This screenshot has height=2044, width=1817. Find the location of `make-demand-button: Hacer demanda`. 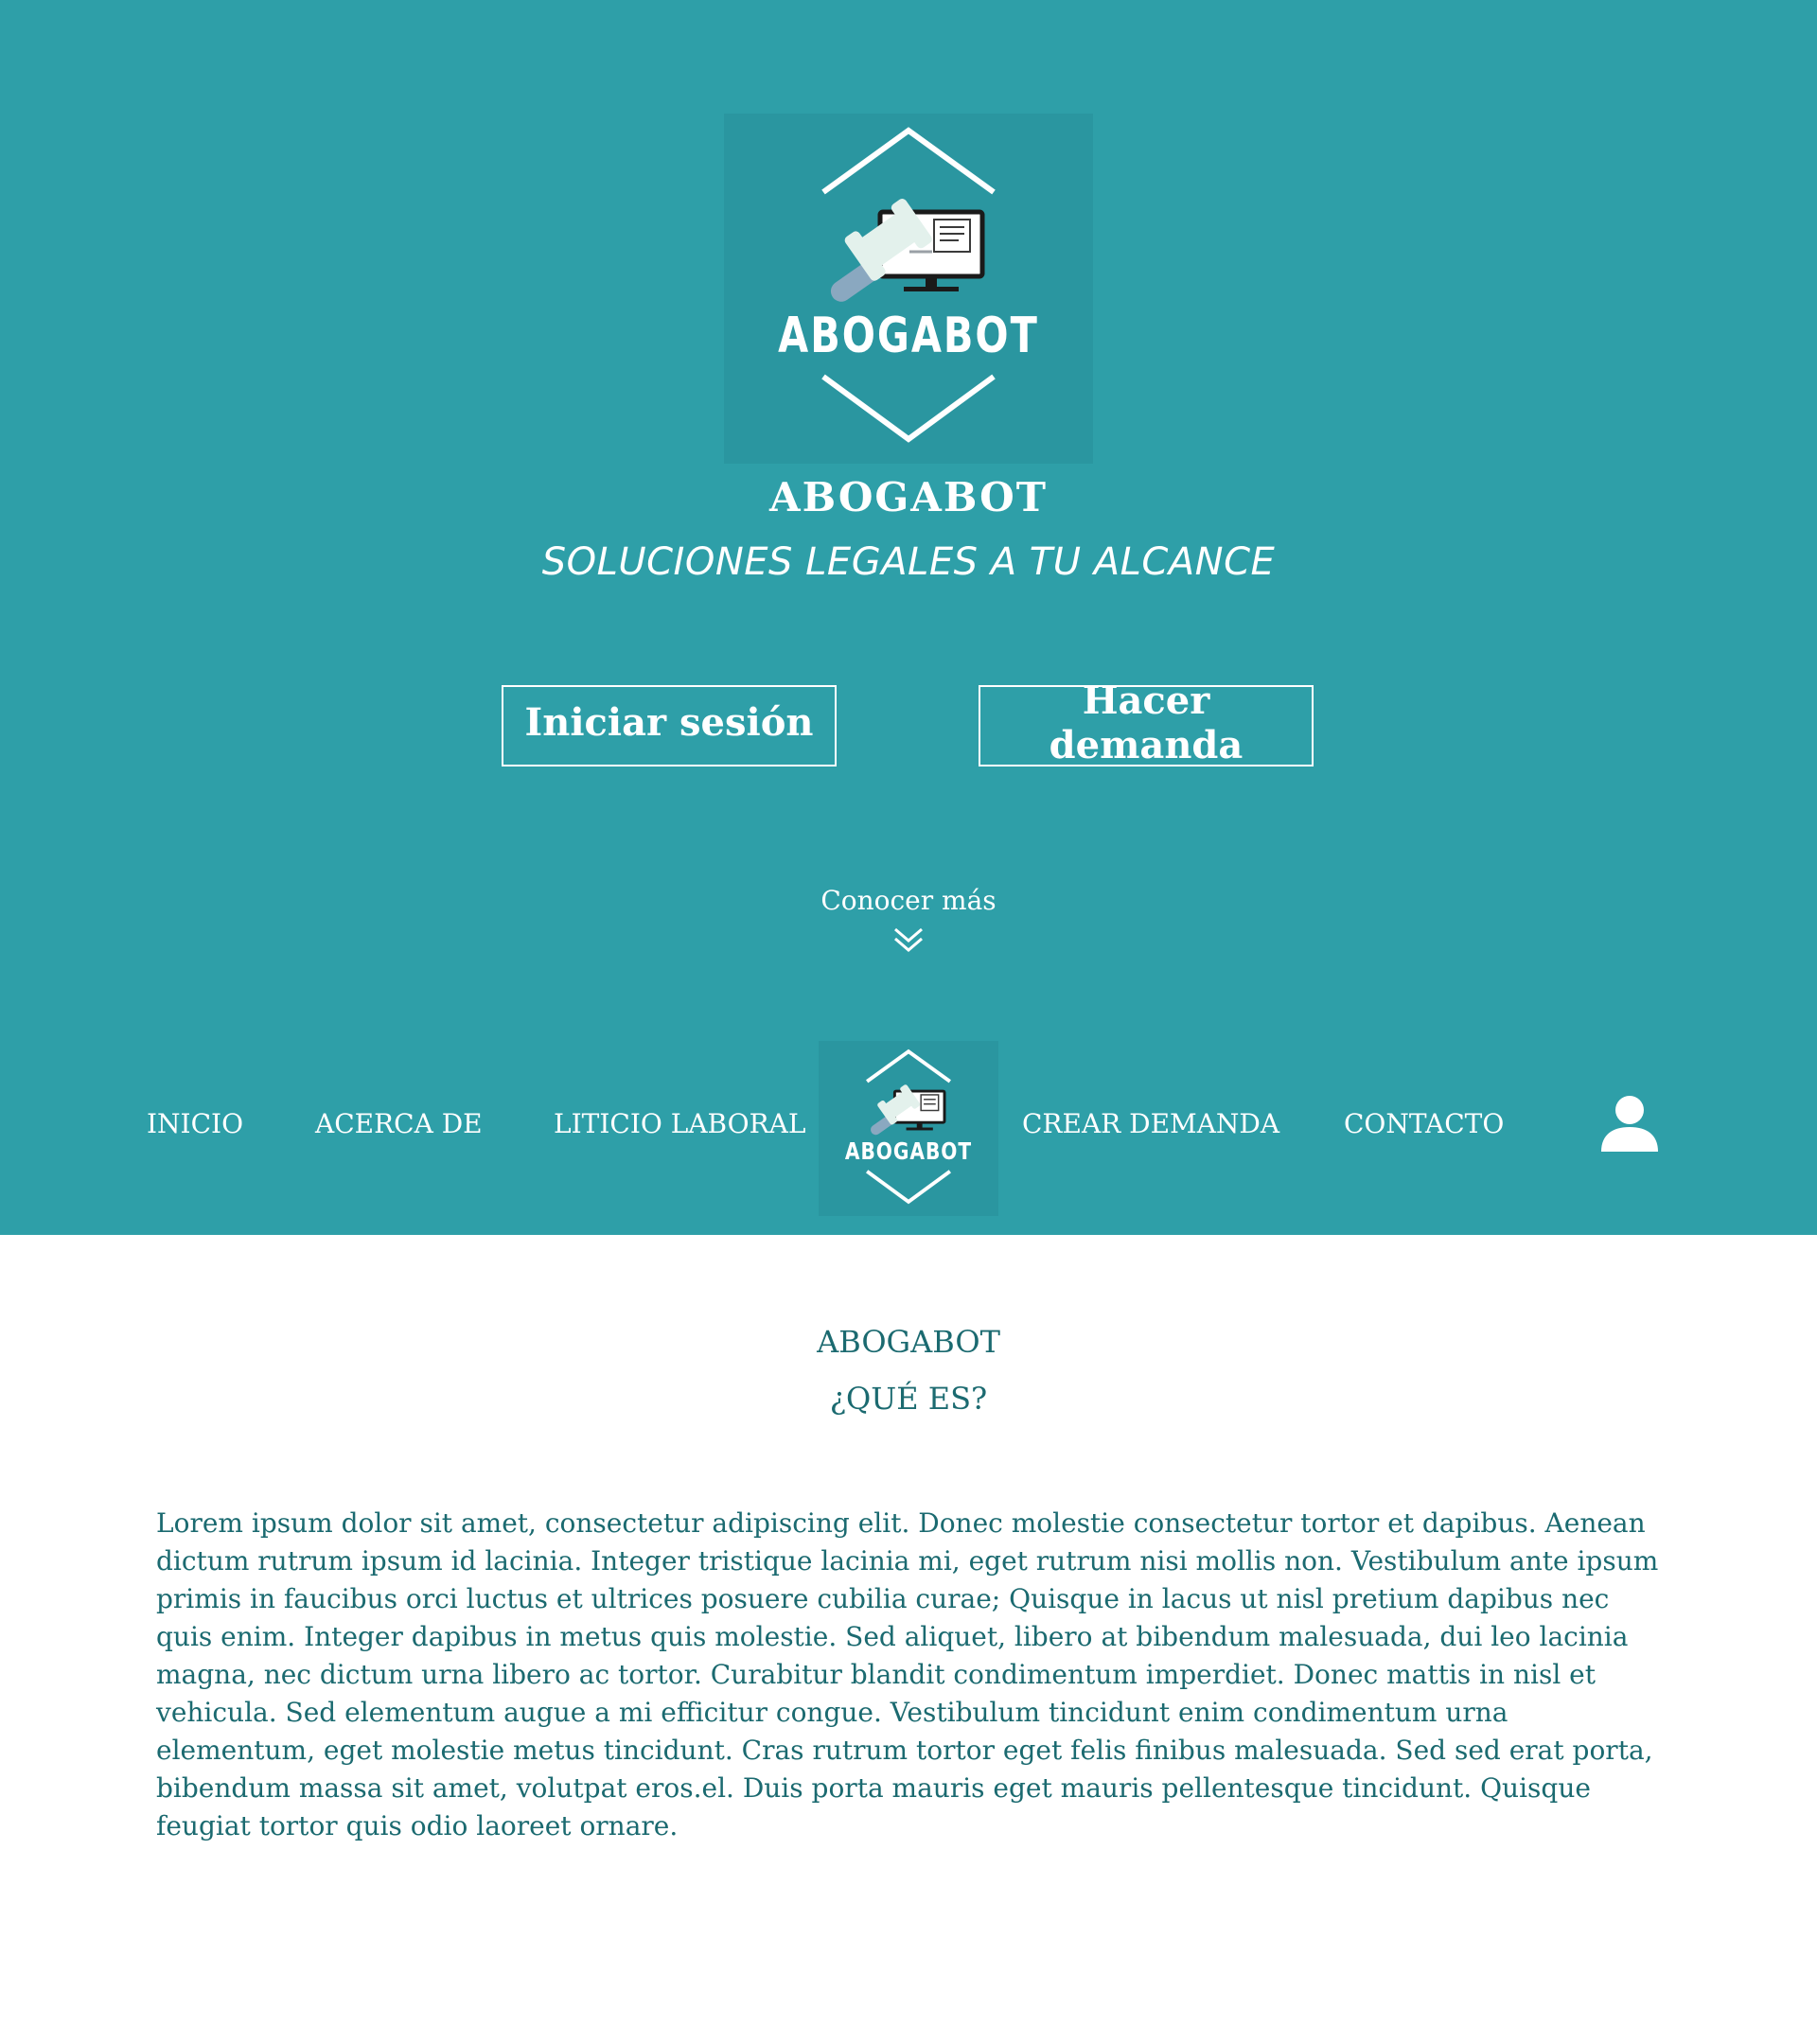

make-demand-button: Hacer demanda is located at coordinates (1146, 722).